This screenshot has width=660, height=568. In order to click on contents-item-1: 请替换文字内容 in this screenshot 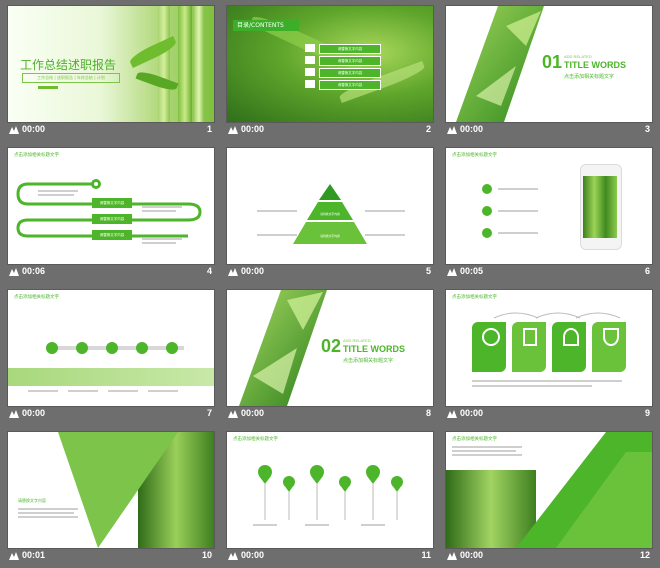, I will do `click(350, 49)`.